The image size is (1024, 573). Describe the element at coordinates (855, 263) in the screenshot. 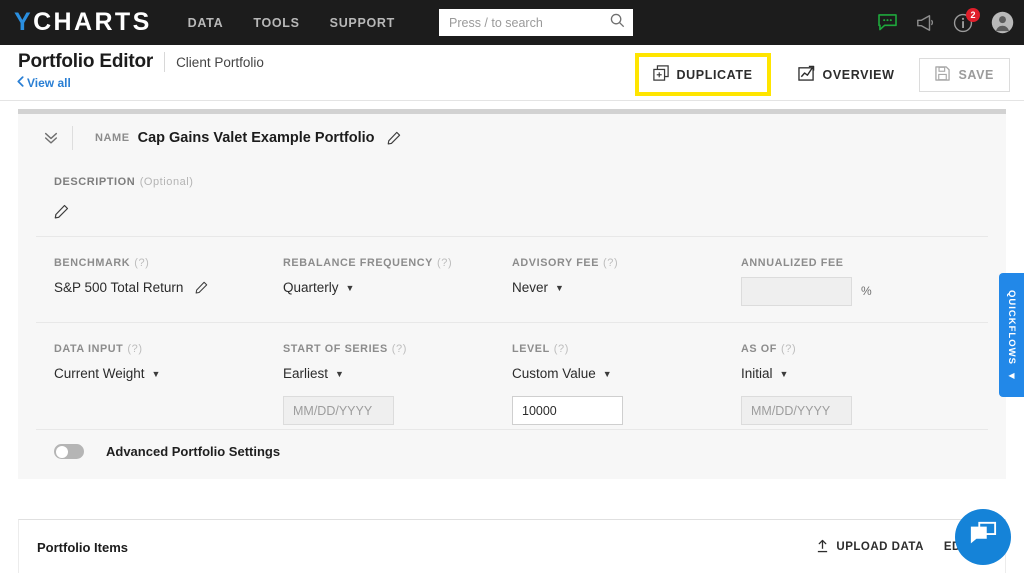

I see `annualized-fee-label-row: ANNUALIZED FEE` at that location.